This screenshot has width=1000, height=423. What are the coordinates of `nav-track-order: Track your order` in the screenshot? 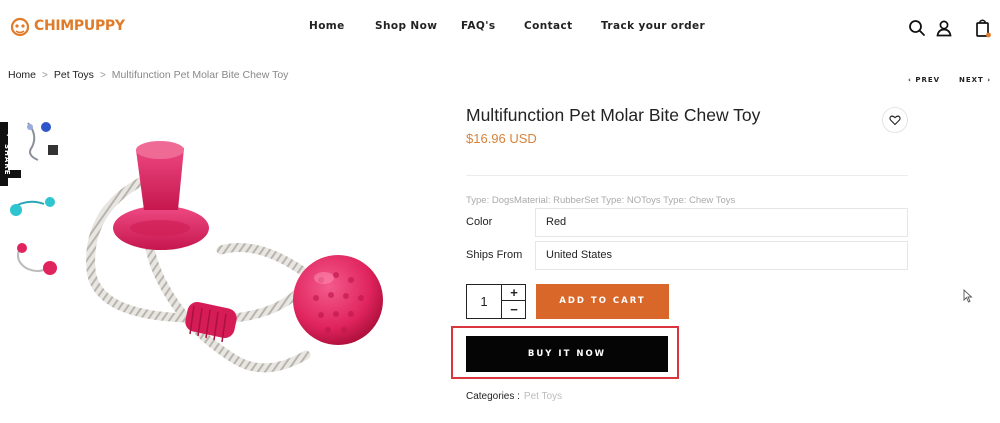 It's located at (653, 26).